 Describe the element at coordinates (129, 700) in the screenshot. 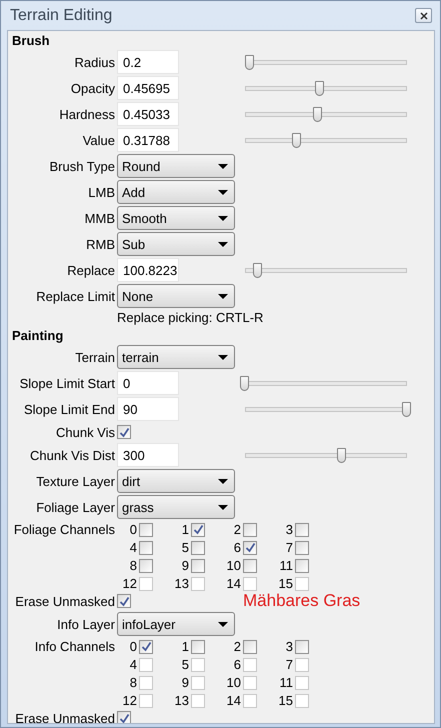

I see `channel-number: 12` at that location.